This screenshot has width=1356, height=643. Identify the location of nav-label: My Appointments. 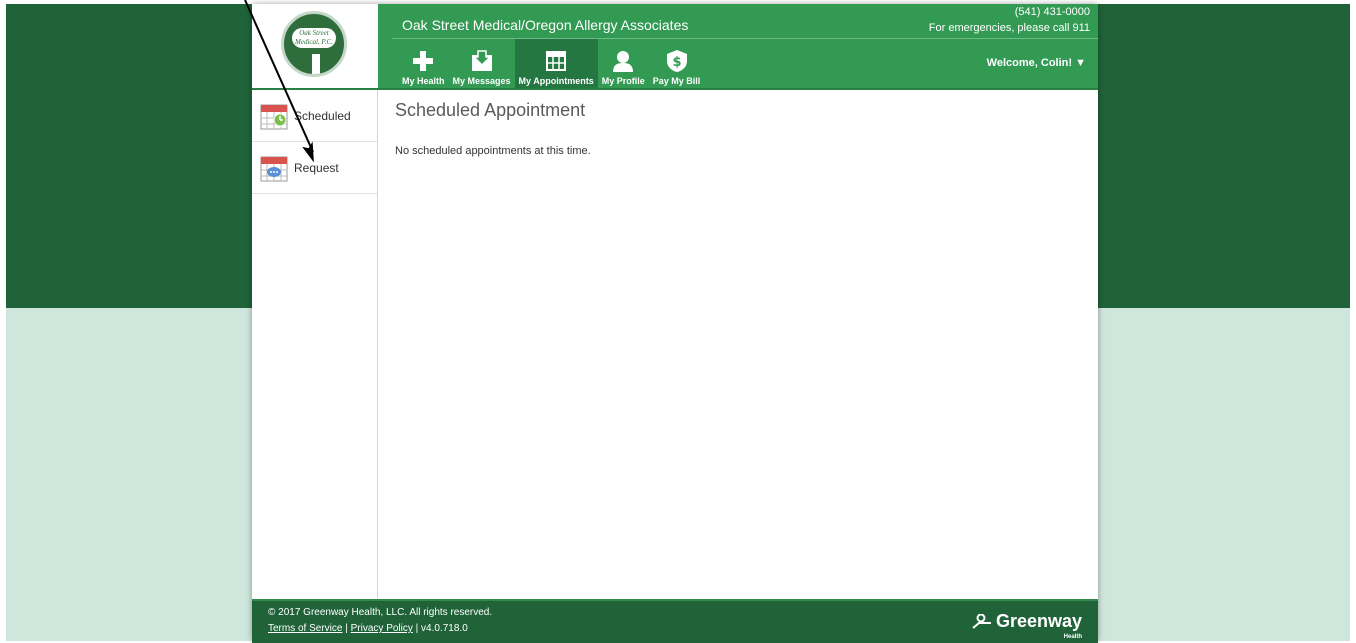
(556, 81).